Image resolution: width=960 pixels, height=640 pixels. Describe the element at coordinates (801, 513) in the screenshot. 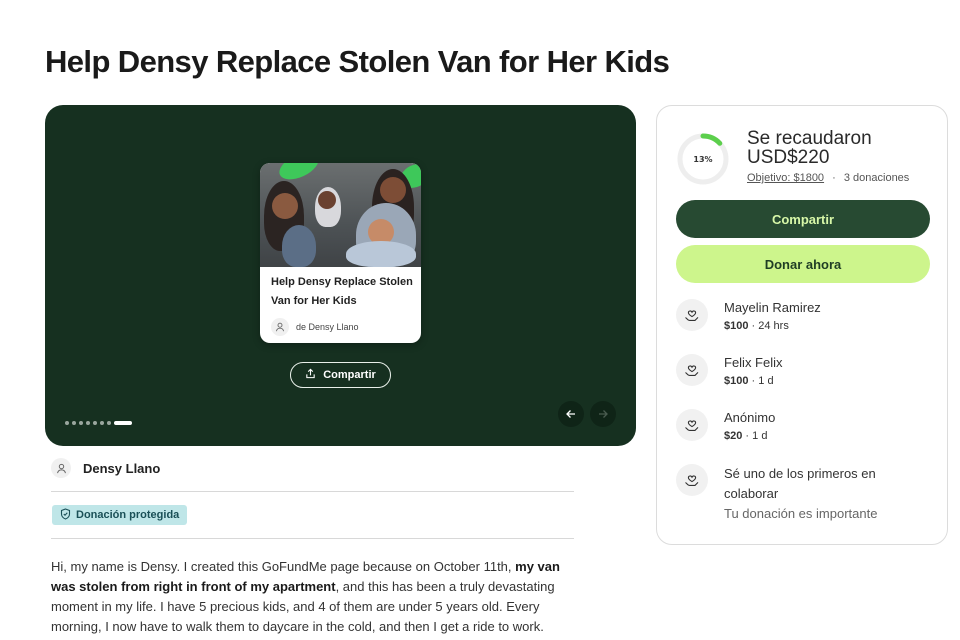

I see `cta-subtitle: Tu donación es importante` at that location.